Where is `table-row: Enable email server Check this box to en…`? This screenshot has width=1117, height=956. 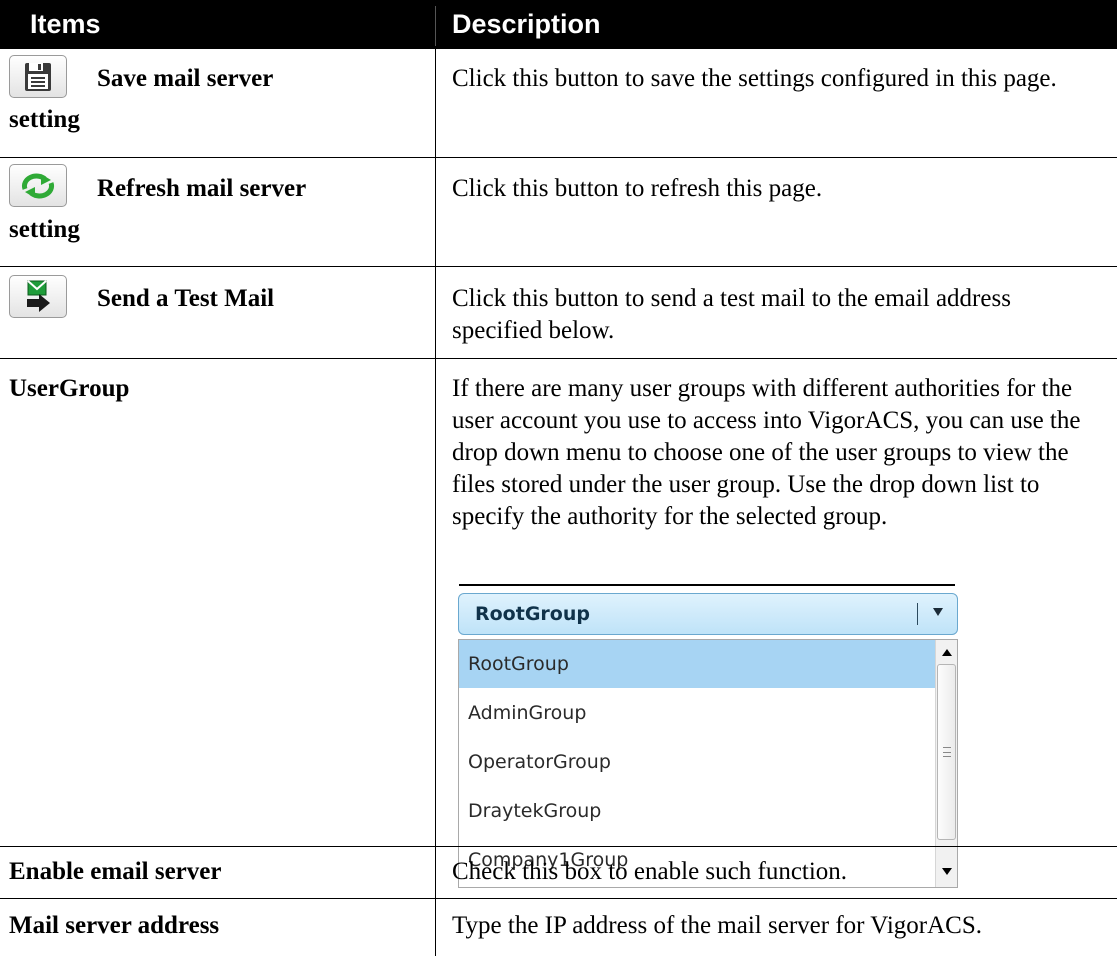
table-row: Enable email server Check this box to en… is located at coordinates (558, 872).